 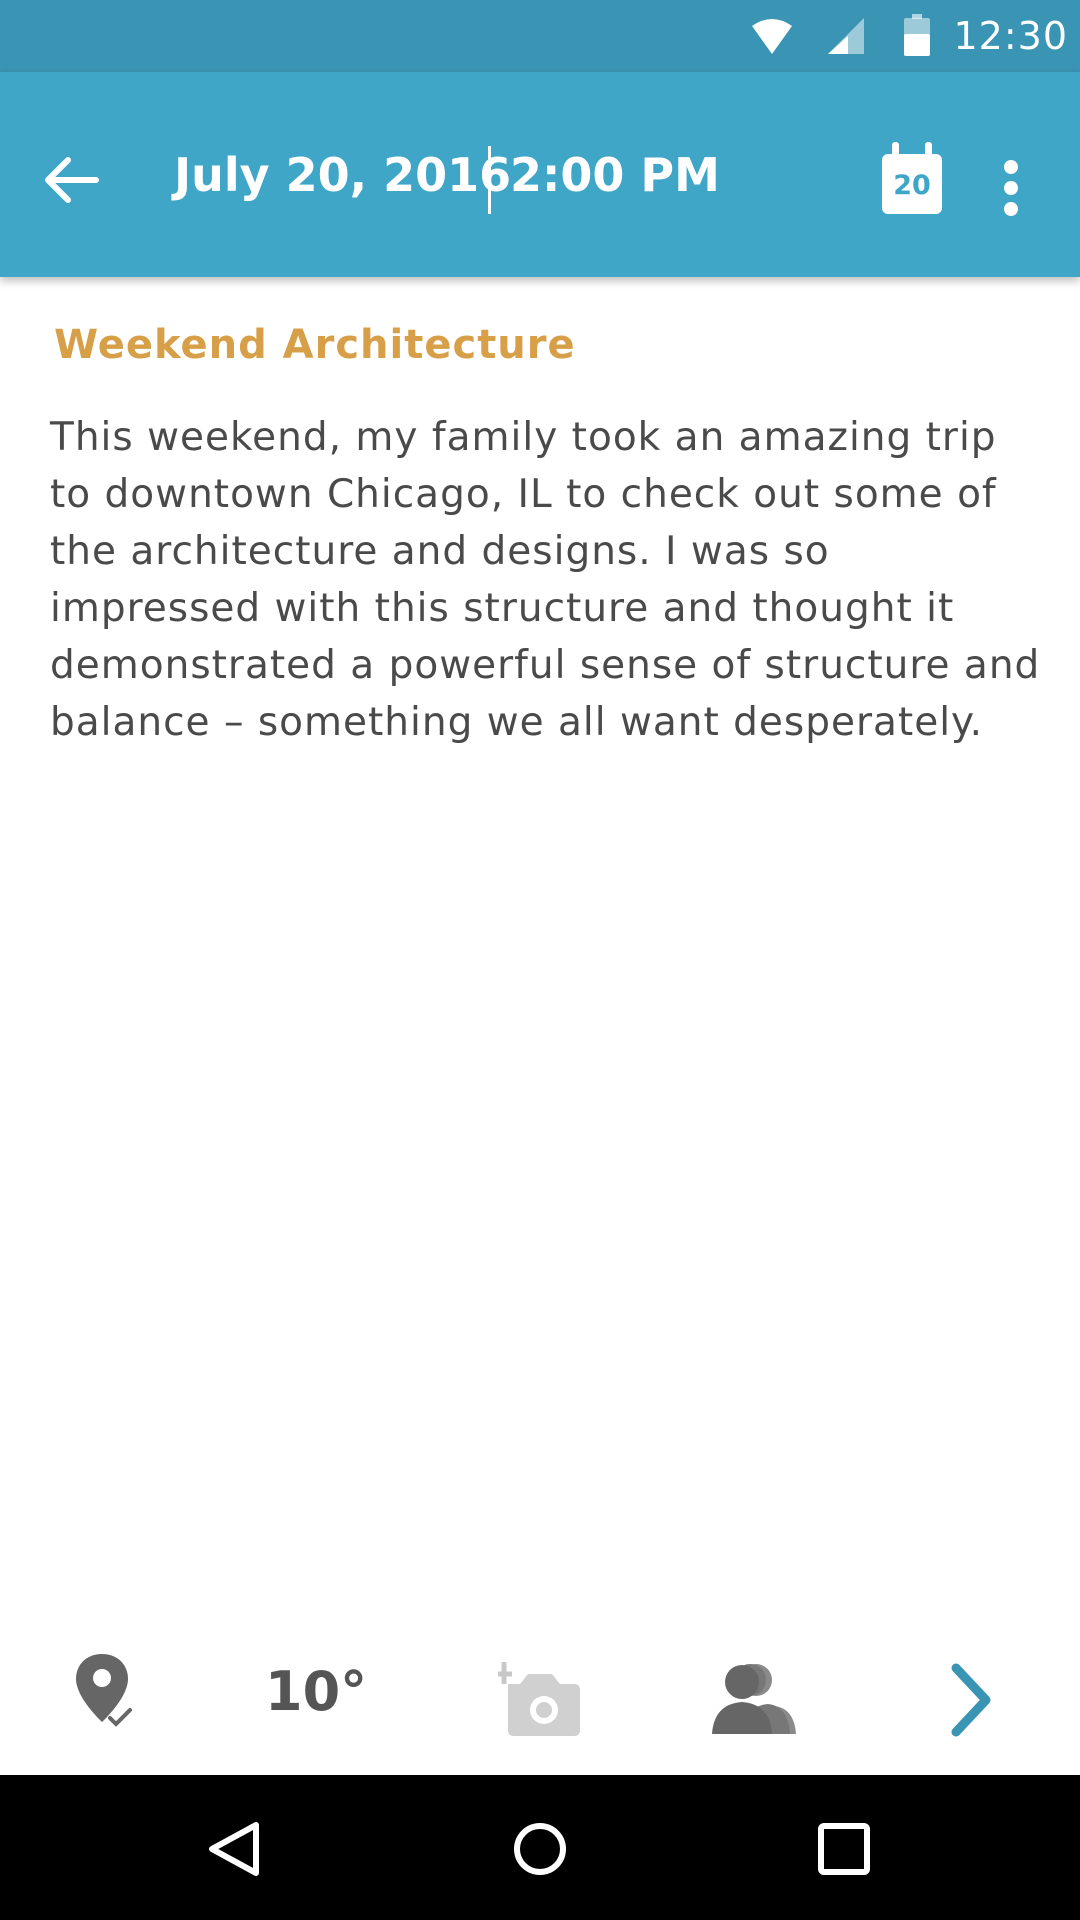 I want to click on add-photo-icon, so click(x=539, y=1699).